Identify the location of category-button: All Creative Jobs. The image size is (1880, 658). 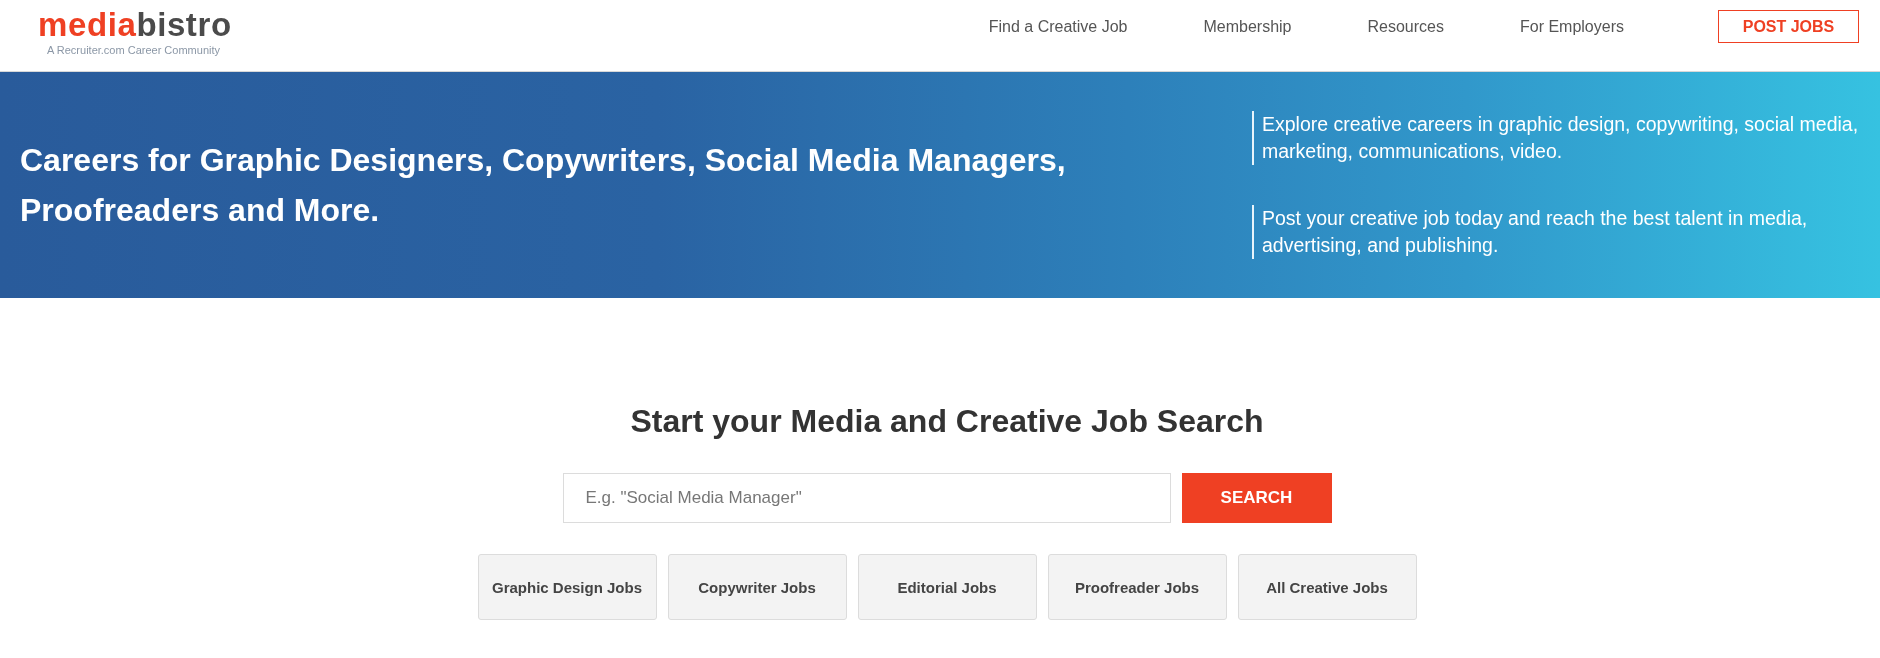
(1327, 587).